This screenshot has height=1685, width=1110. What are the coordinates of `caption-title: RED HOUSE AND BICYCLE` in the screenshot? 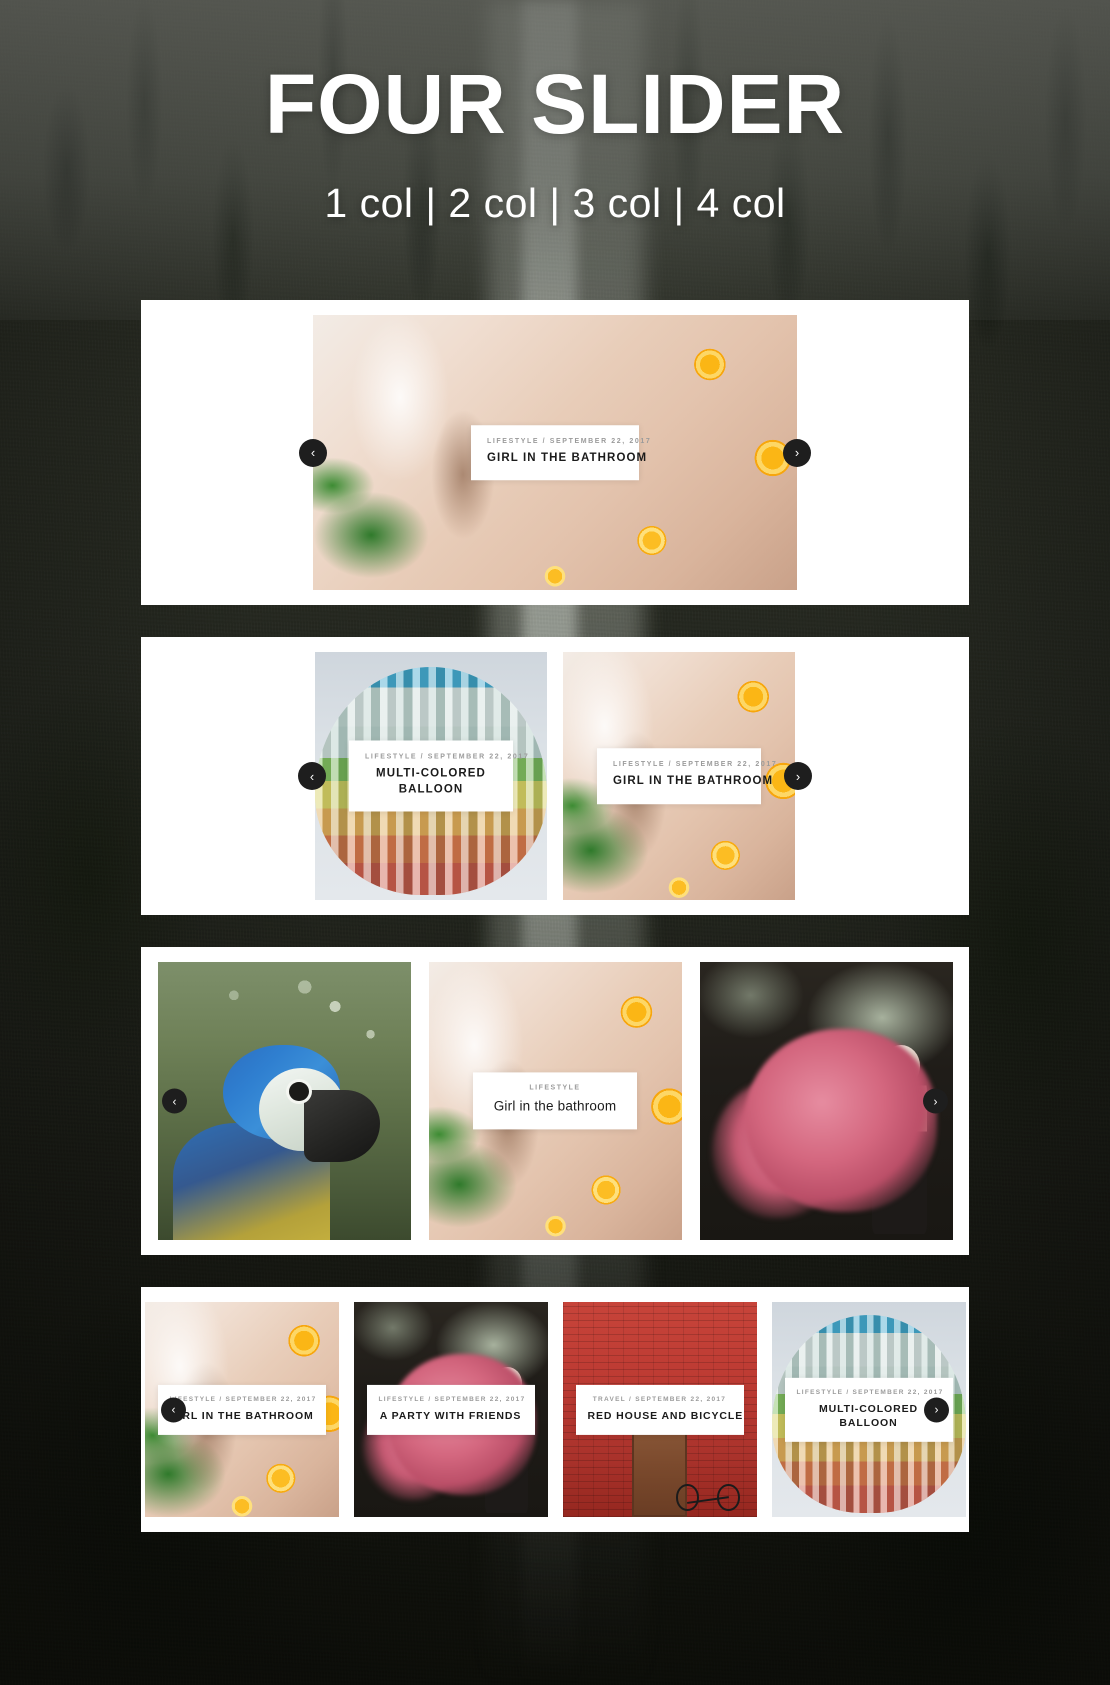 It's located at (665, 1415).